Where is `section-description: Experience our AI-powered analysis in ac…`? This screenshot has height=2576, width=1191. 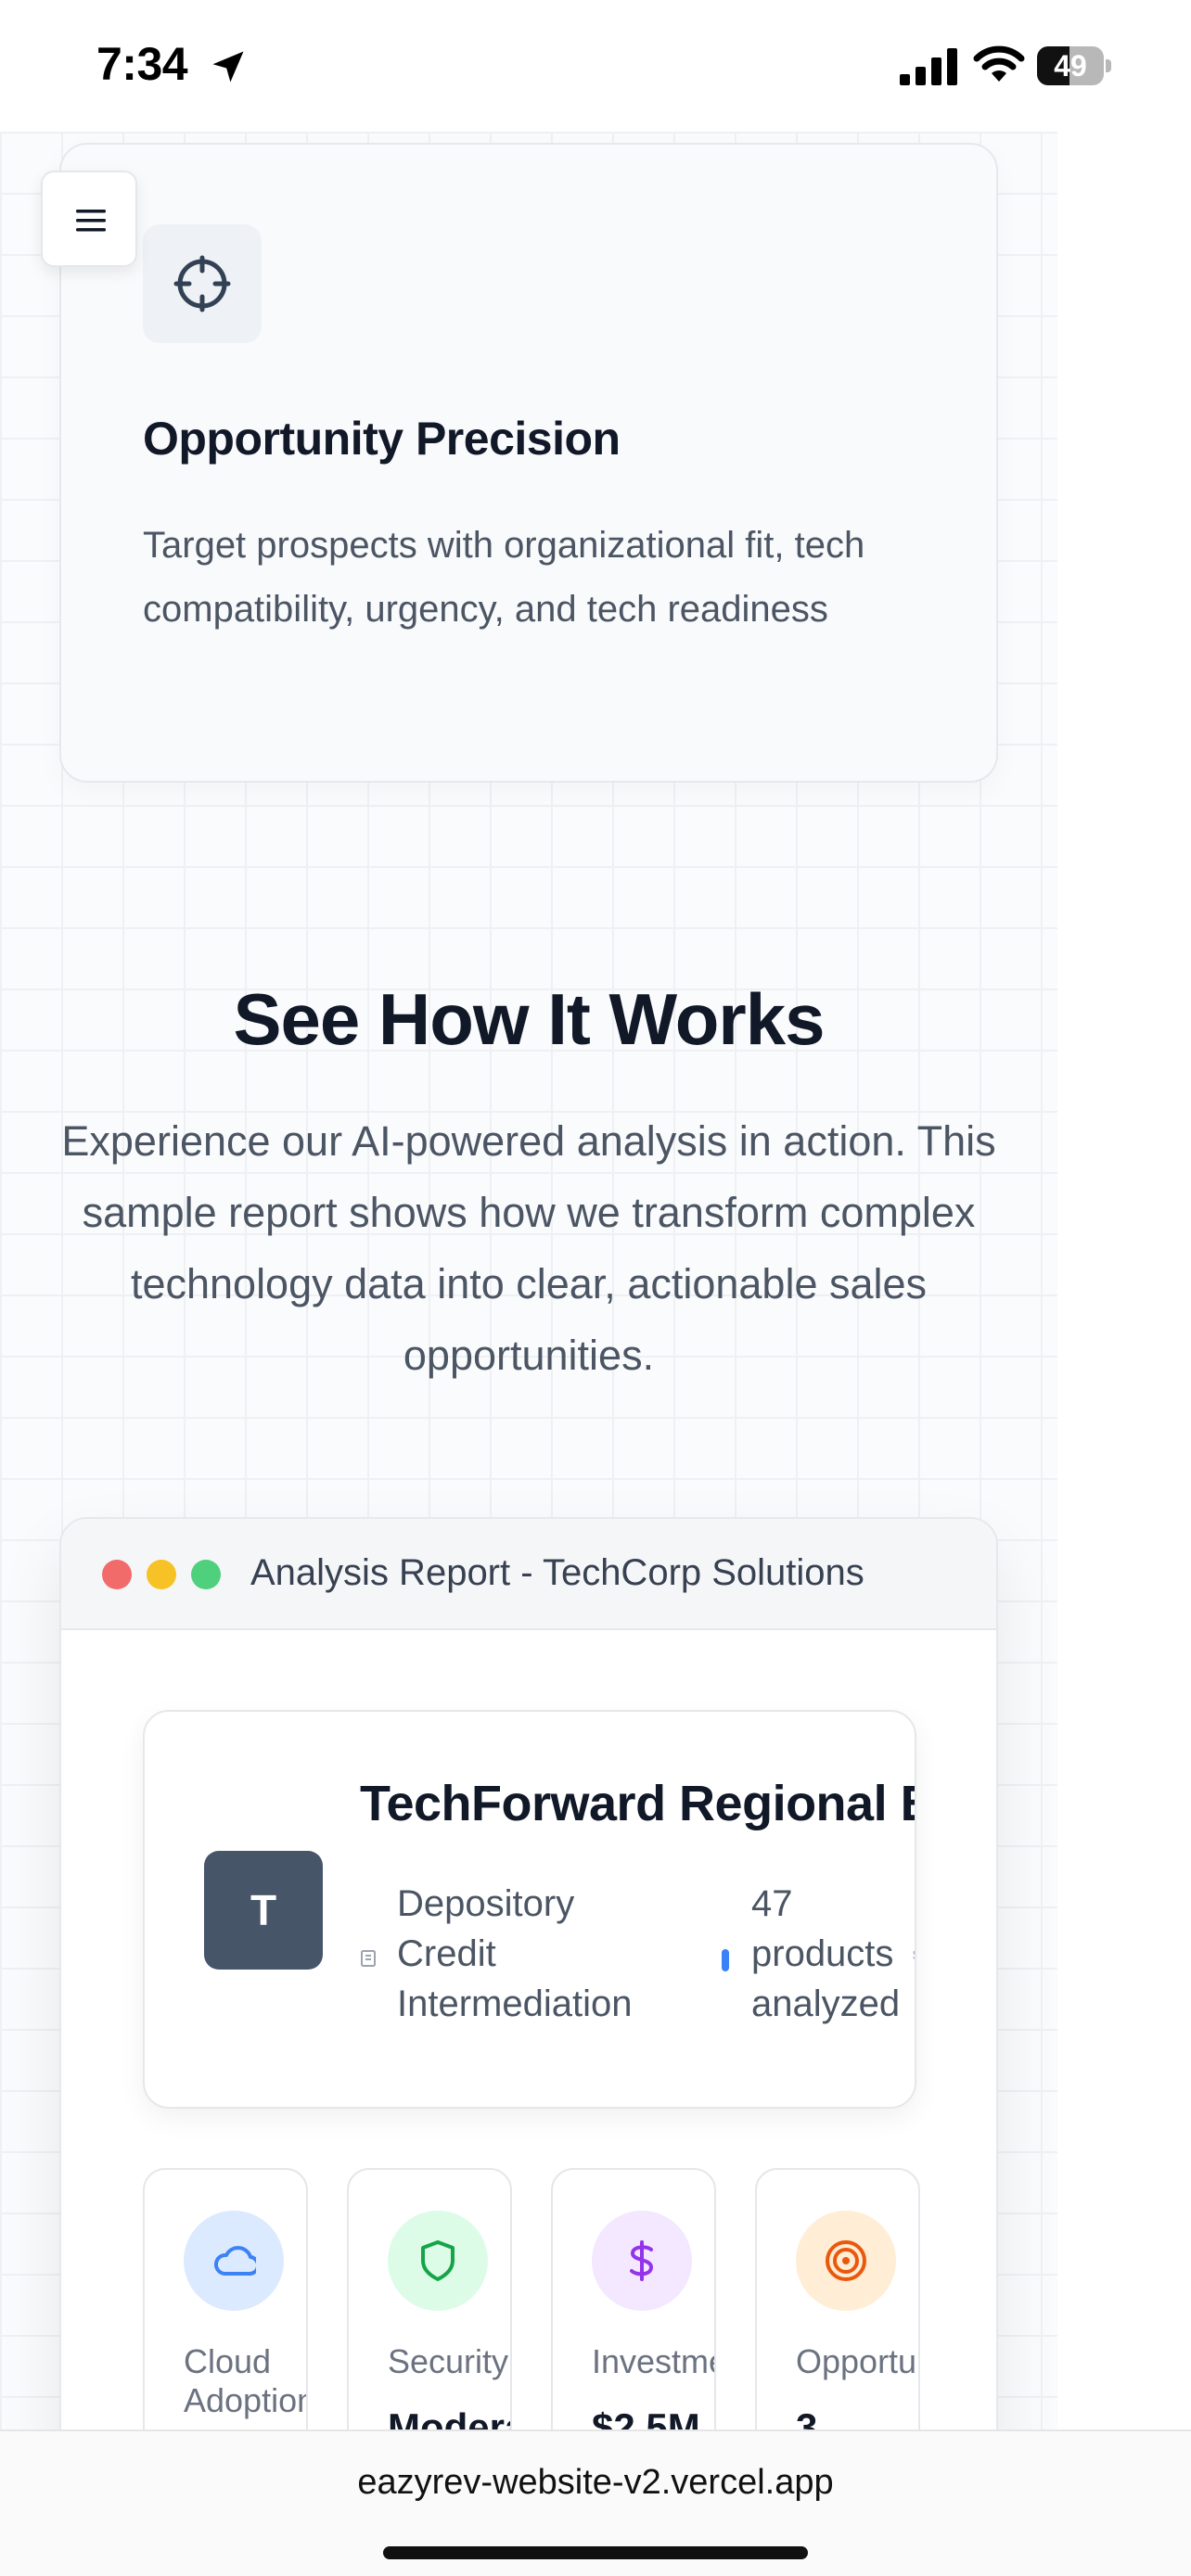 section-description: Experience our AI-powered analysis in ac… is located at coordinates (528, 1248).